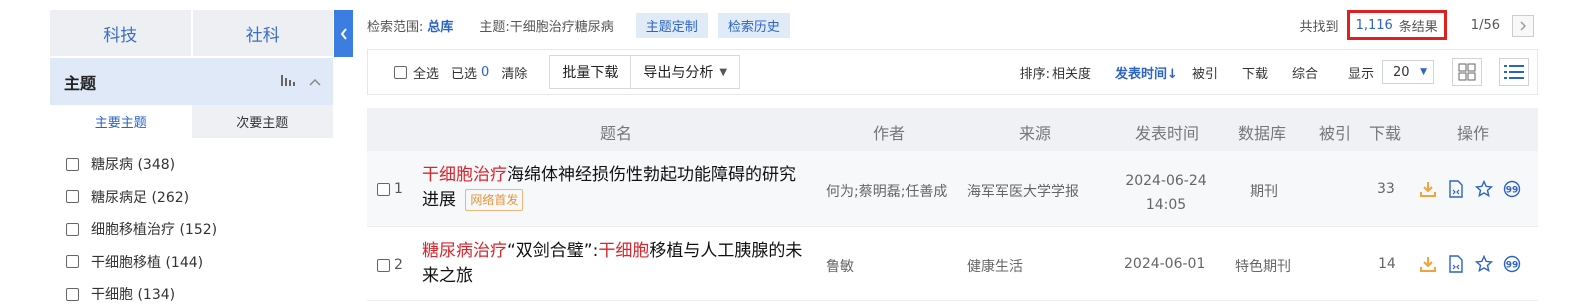 This screenshot has height=307, width=1580. What do you see at coordinates (485, 72) in the screenshot?
I see `selected-count: 0` at bounding box center [485, 72].